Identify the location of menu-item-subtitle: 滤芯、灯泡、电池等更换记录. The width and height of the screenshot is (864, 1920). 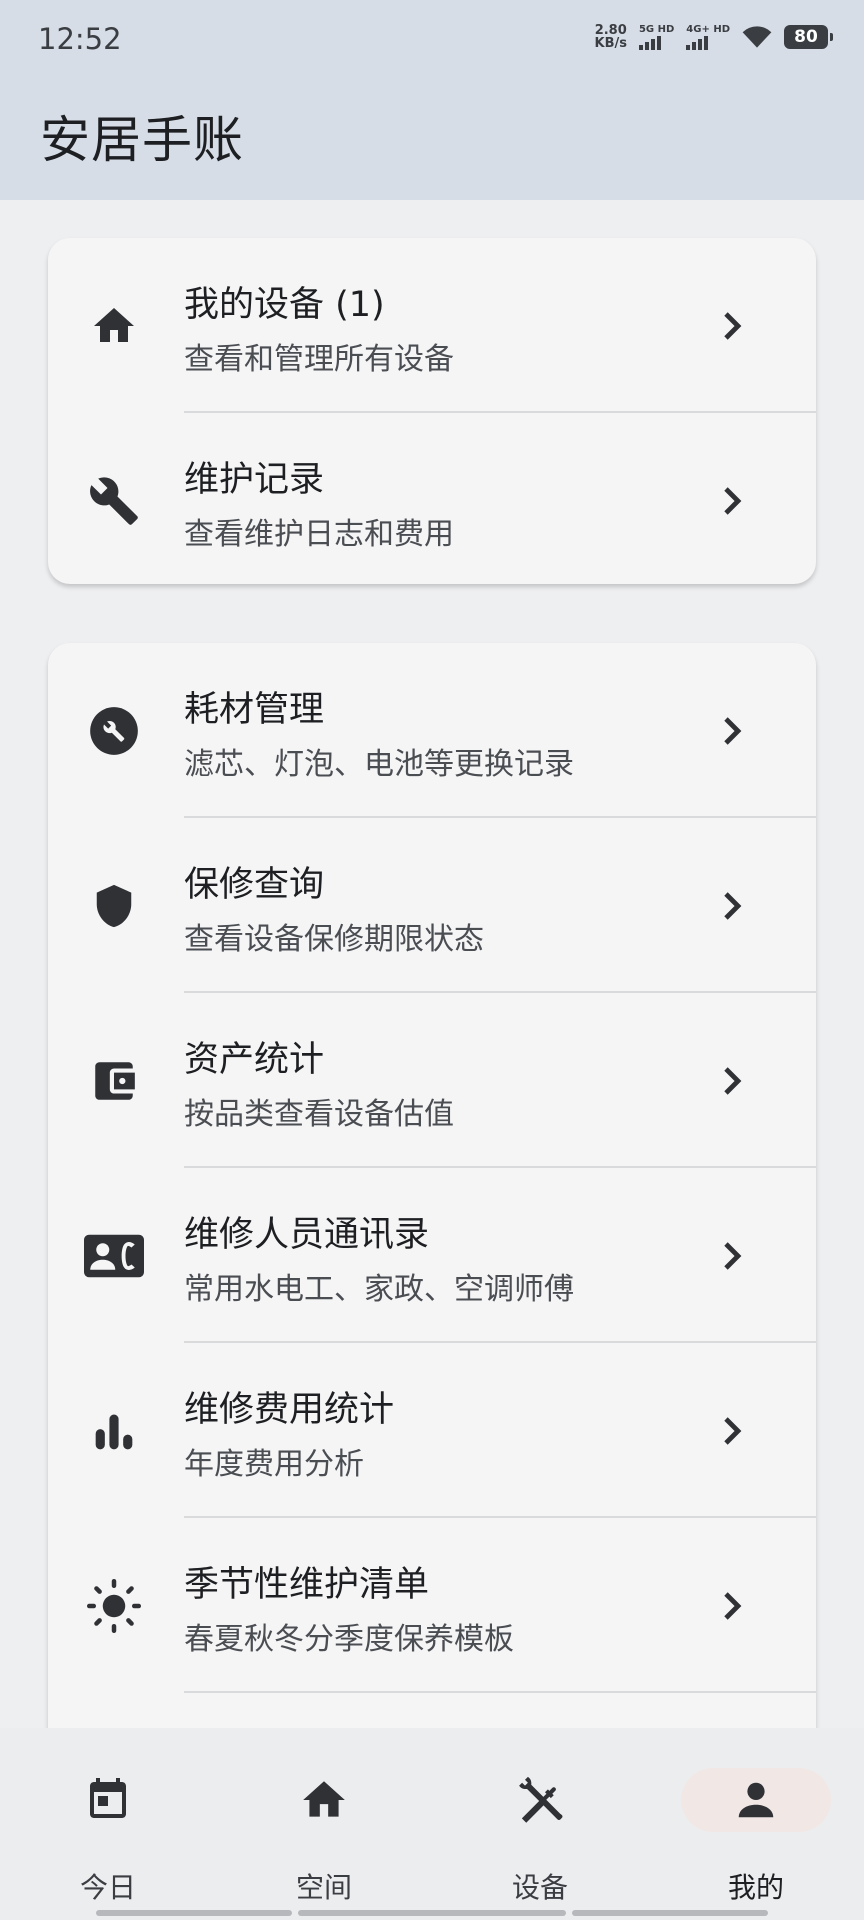
(379, 764).